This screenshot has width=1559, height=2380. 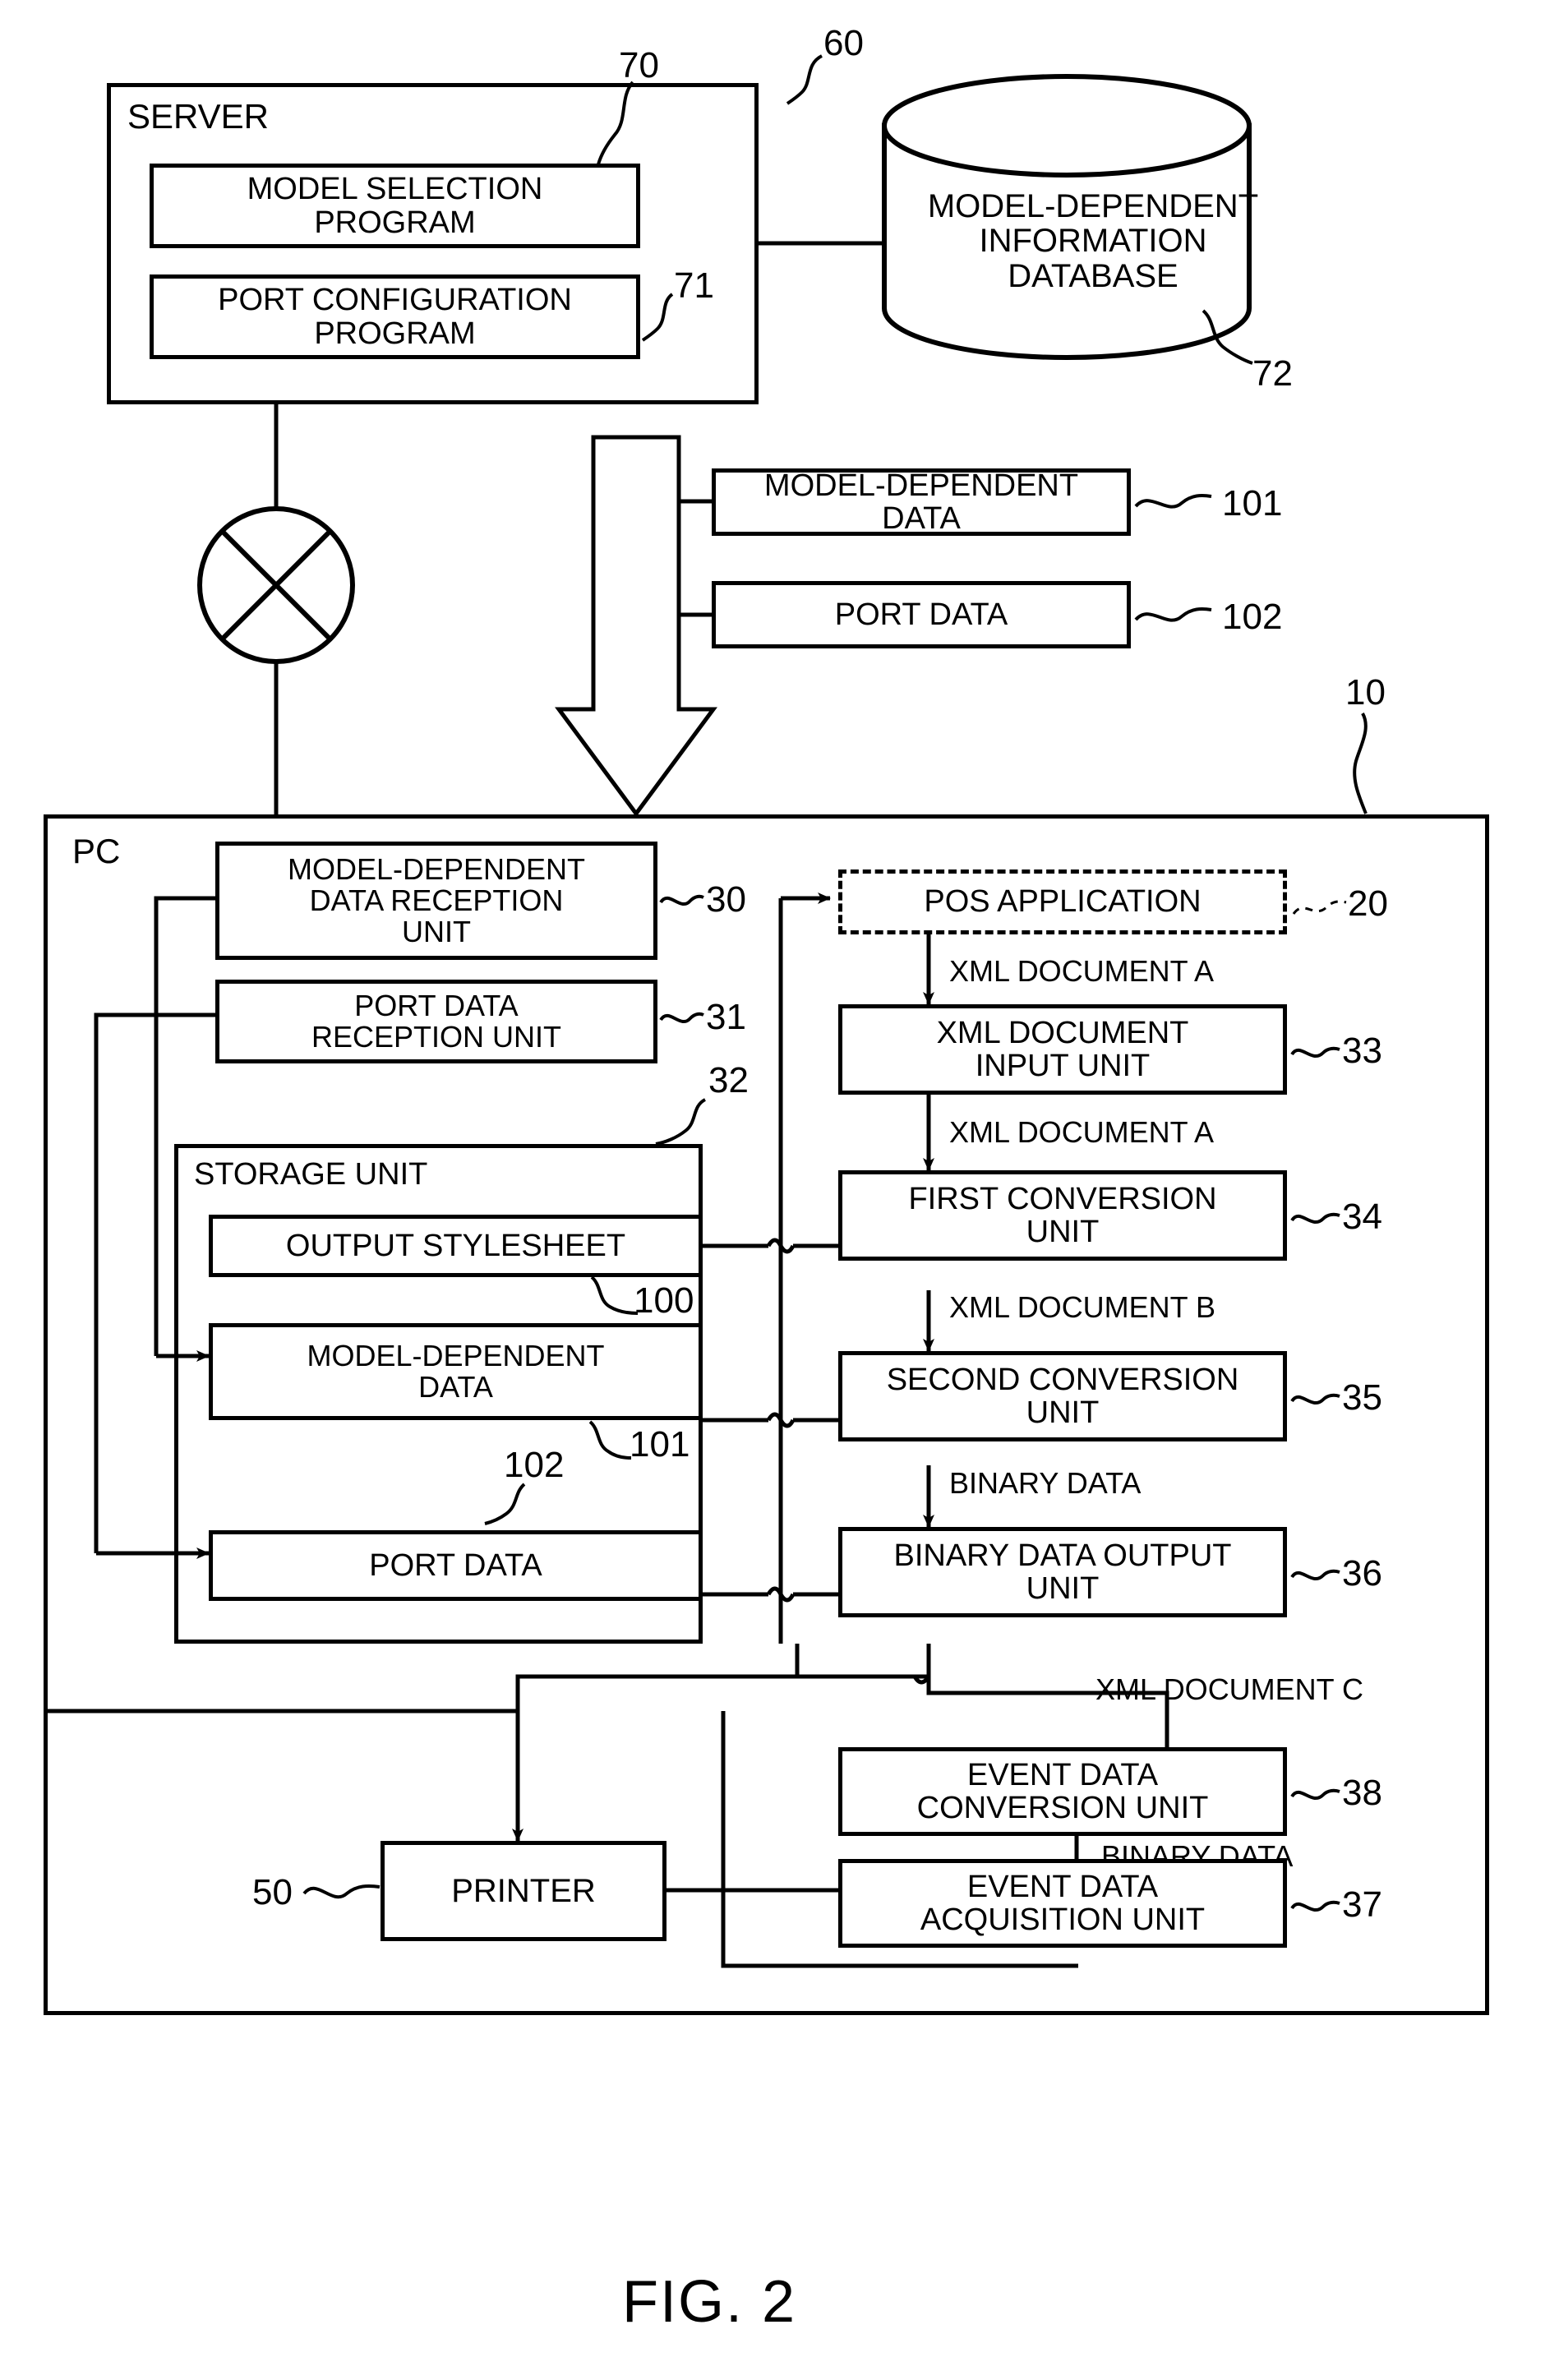 I want to click on output-stylesheet-label: OUTPUT STYLESHEET, so click(x=455, y=1245).